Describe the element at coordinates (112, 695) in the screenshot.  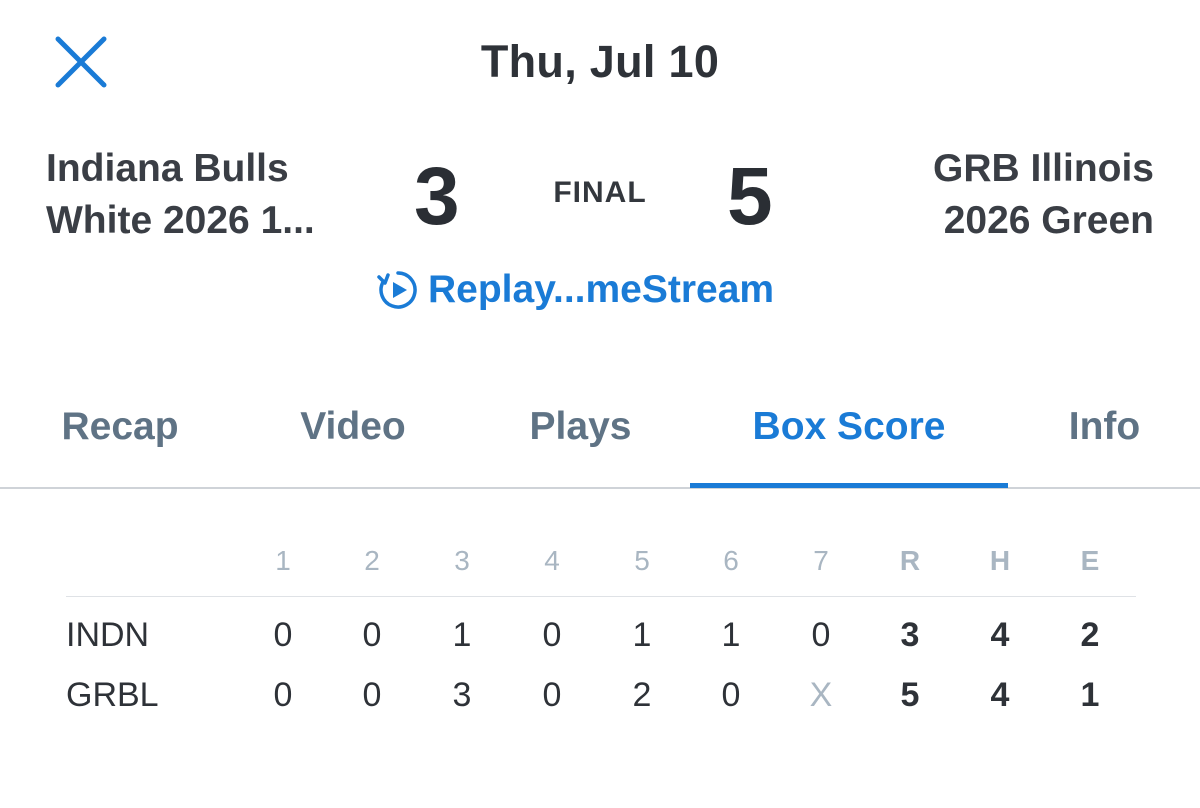
I see `team-abbreviation: GRBL` at that location.